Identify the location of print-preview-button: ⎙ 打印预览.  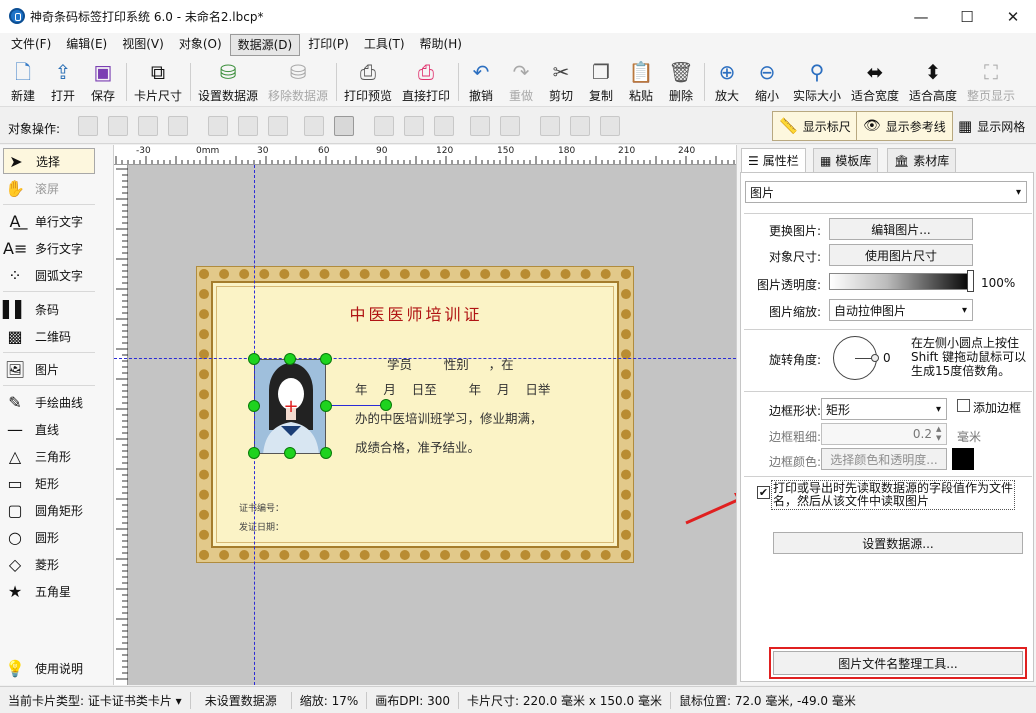
(368, 82).